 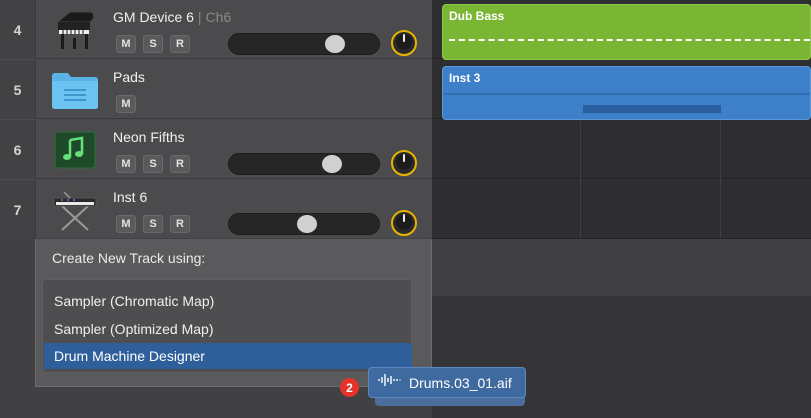 What do you see at coordinates (477, 16) in the screenshot?
I see `region-label: Dub Bass` at bounding box center [477, 16].